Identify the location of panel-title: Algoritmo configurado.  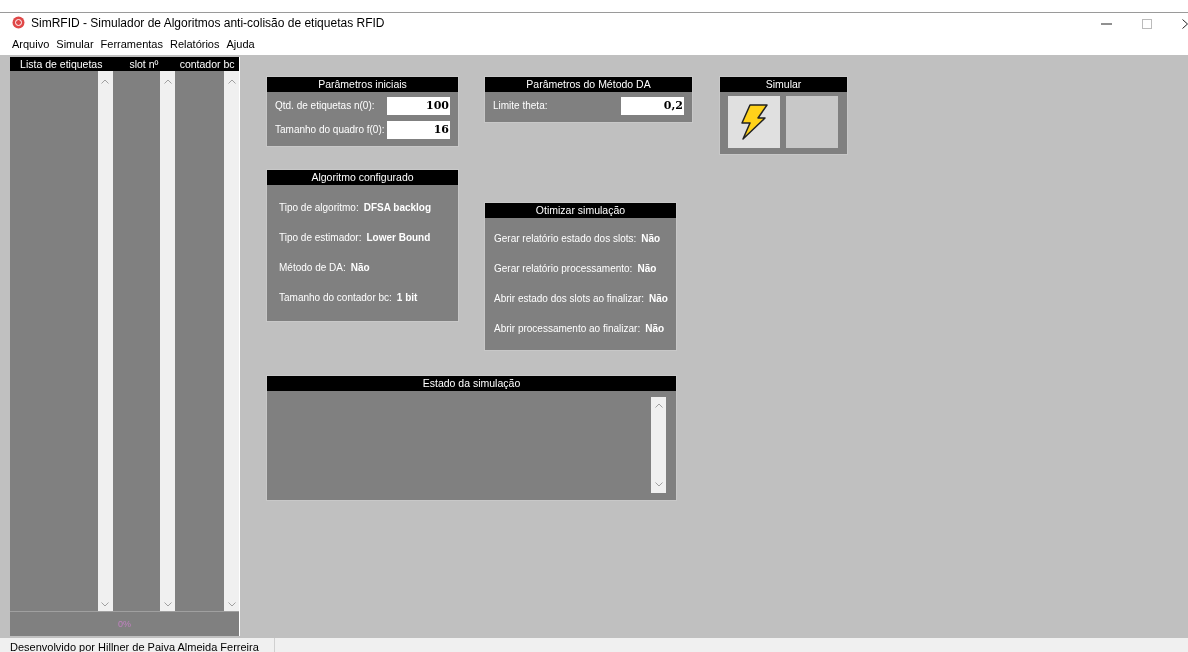
(362, 177).